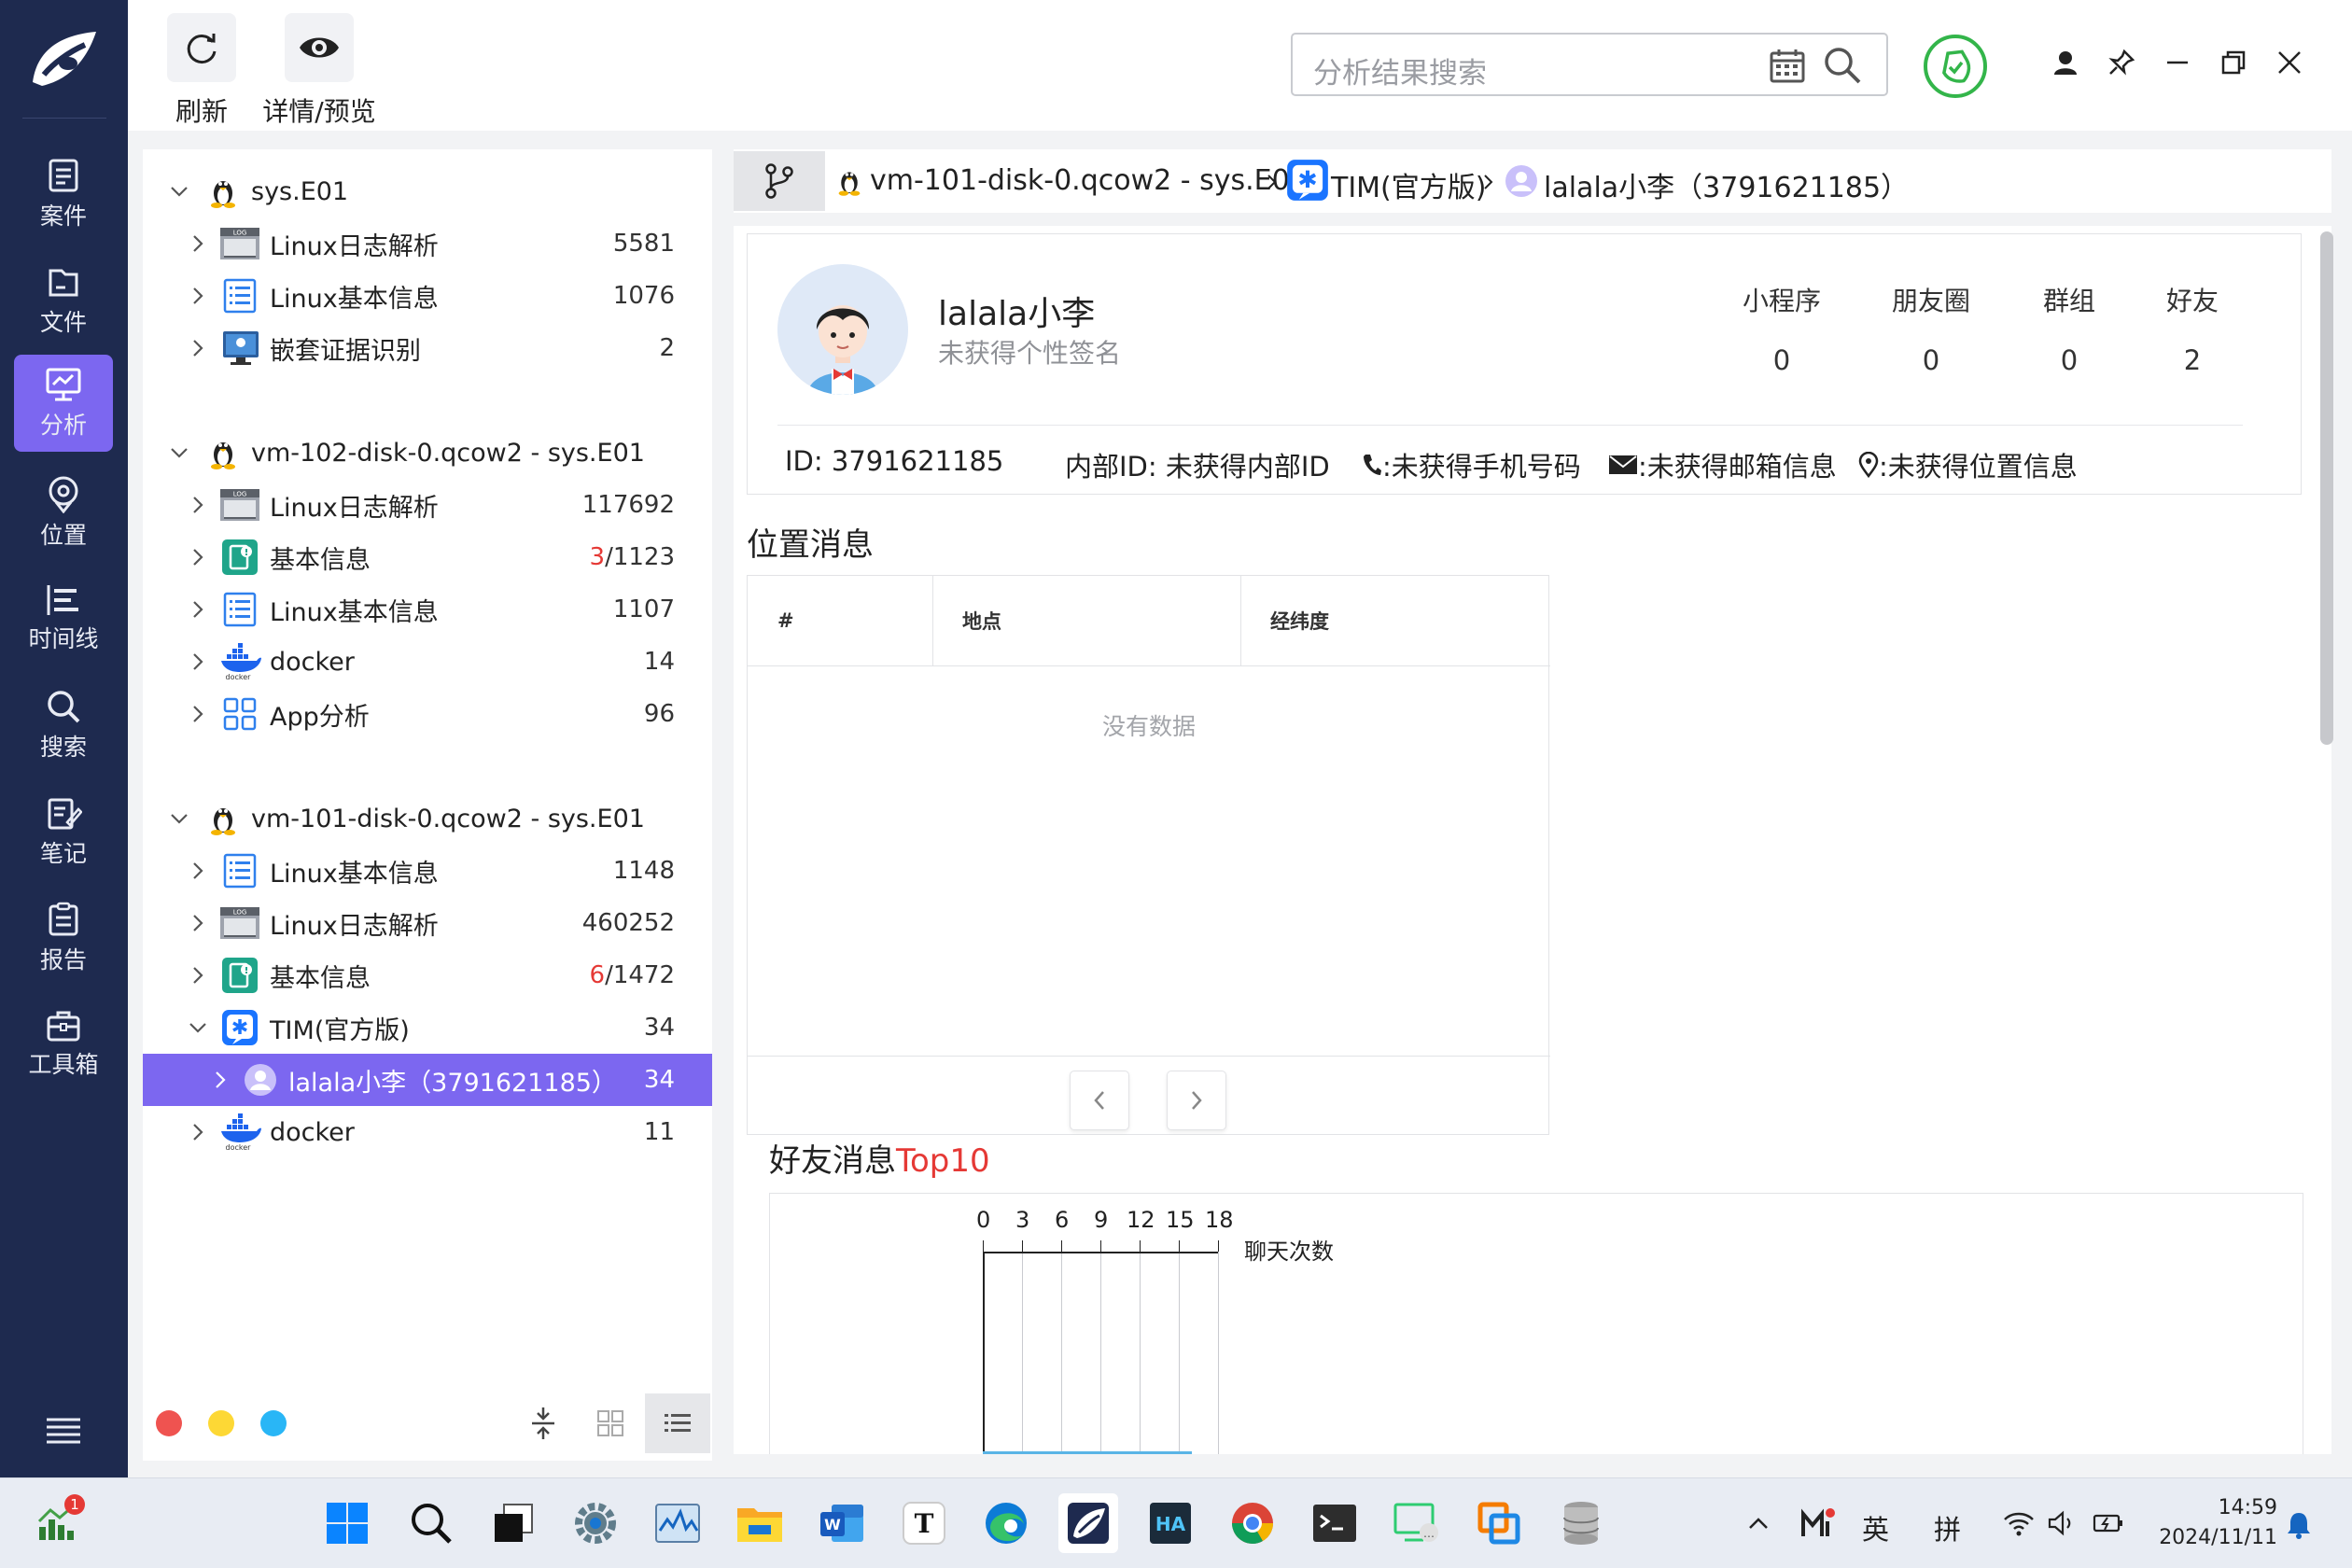 This screenshot has width=2352, height=1568. I want to click on battery-icon, so click(2108, 1523).